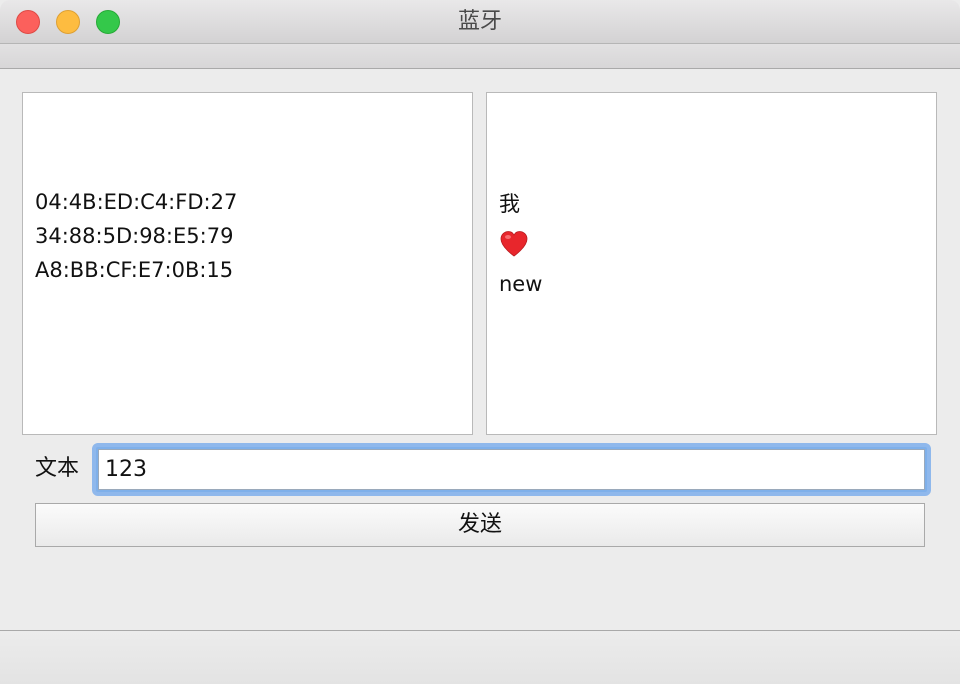  What do you see at coordinates (509, 204) in the screenshot?
I see `message-list-item: 我` at bounding box center [509, 204].